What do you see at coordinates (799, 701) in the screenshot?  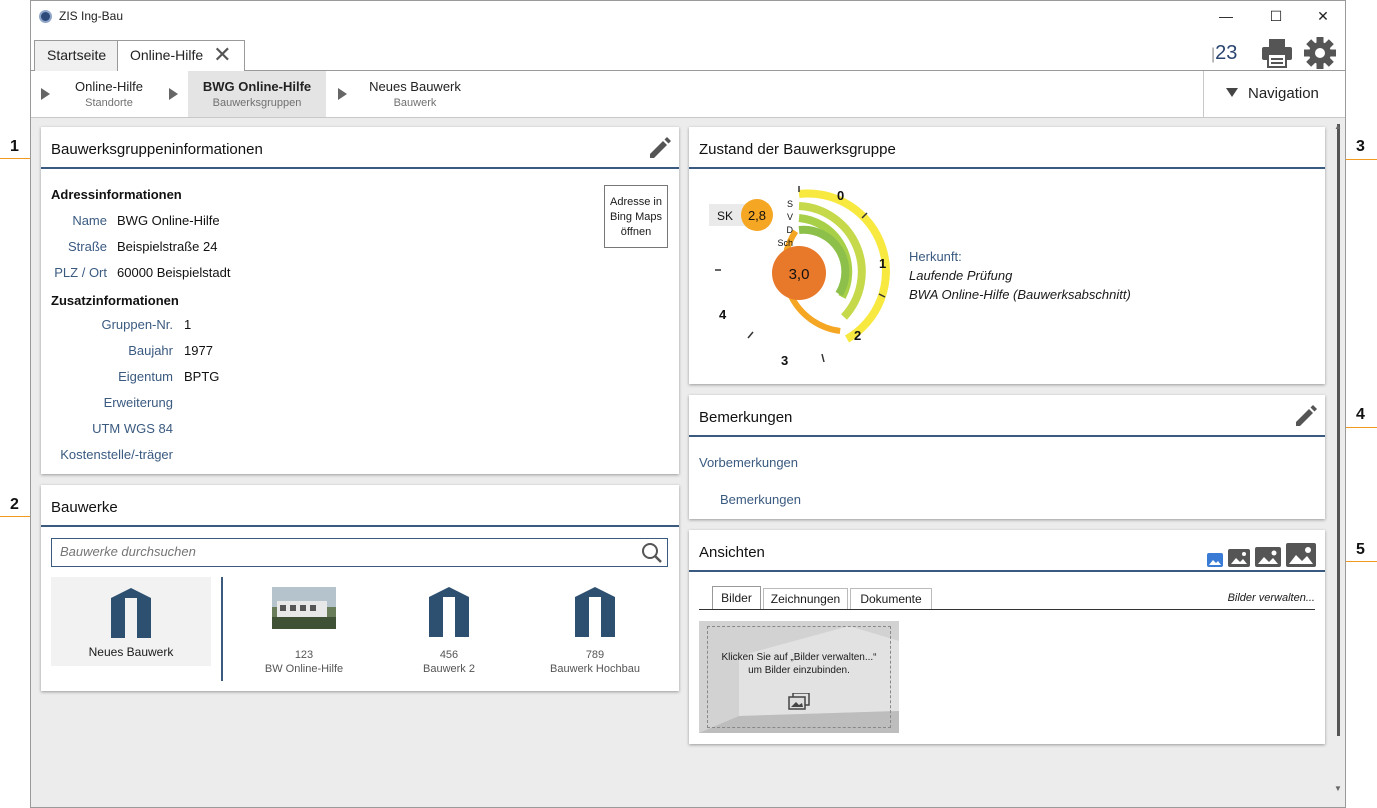 I see `images-stack-icon` at bounding box center [799, 701].